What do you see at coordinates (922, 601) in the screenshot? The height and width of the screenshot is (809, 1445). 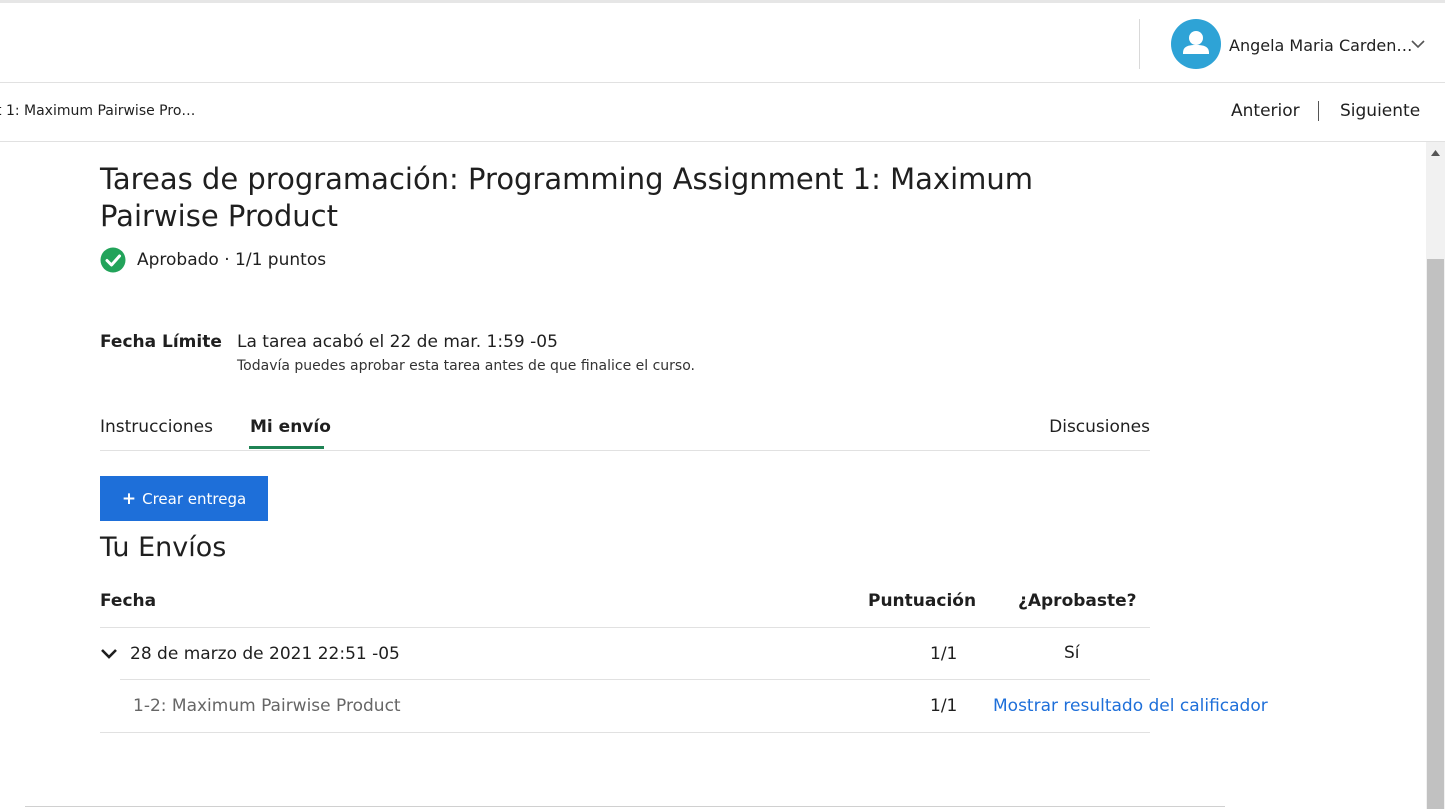 I see `column-header-score: Puntuación` at bounding box center [922, 601].